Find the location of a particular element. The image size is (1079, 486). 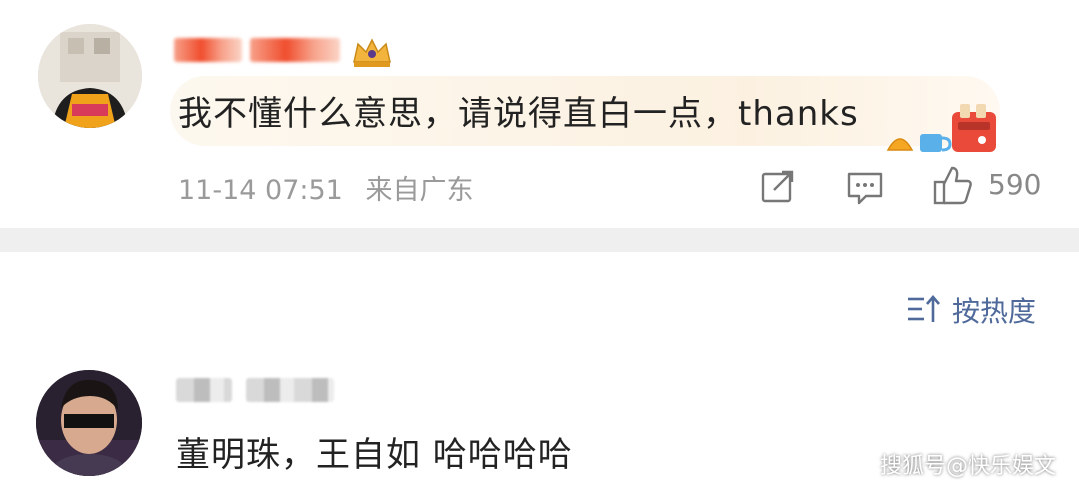

toast-sticker-icon is located at coordinates (941, 128).